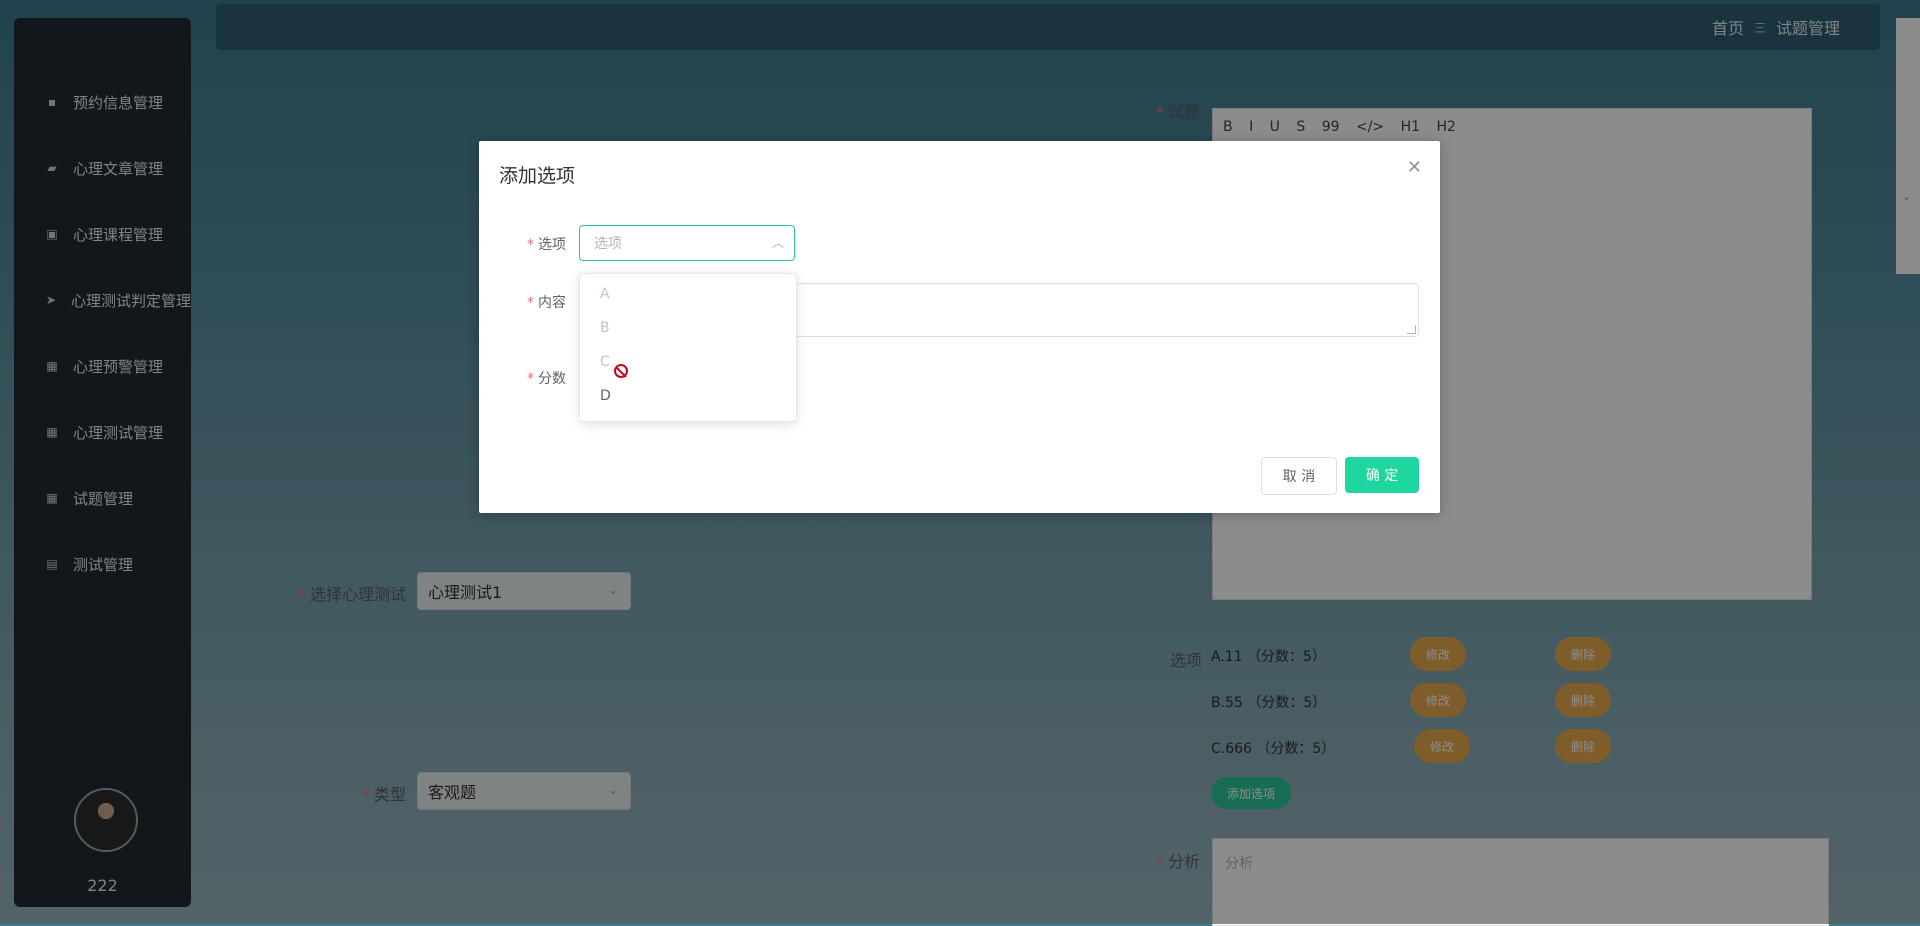 The width and height of the screenshot is (1920, 926). I want to click on dialog-title: 添加选项, so click(537, 176).